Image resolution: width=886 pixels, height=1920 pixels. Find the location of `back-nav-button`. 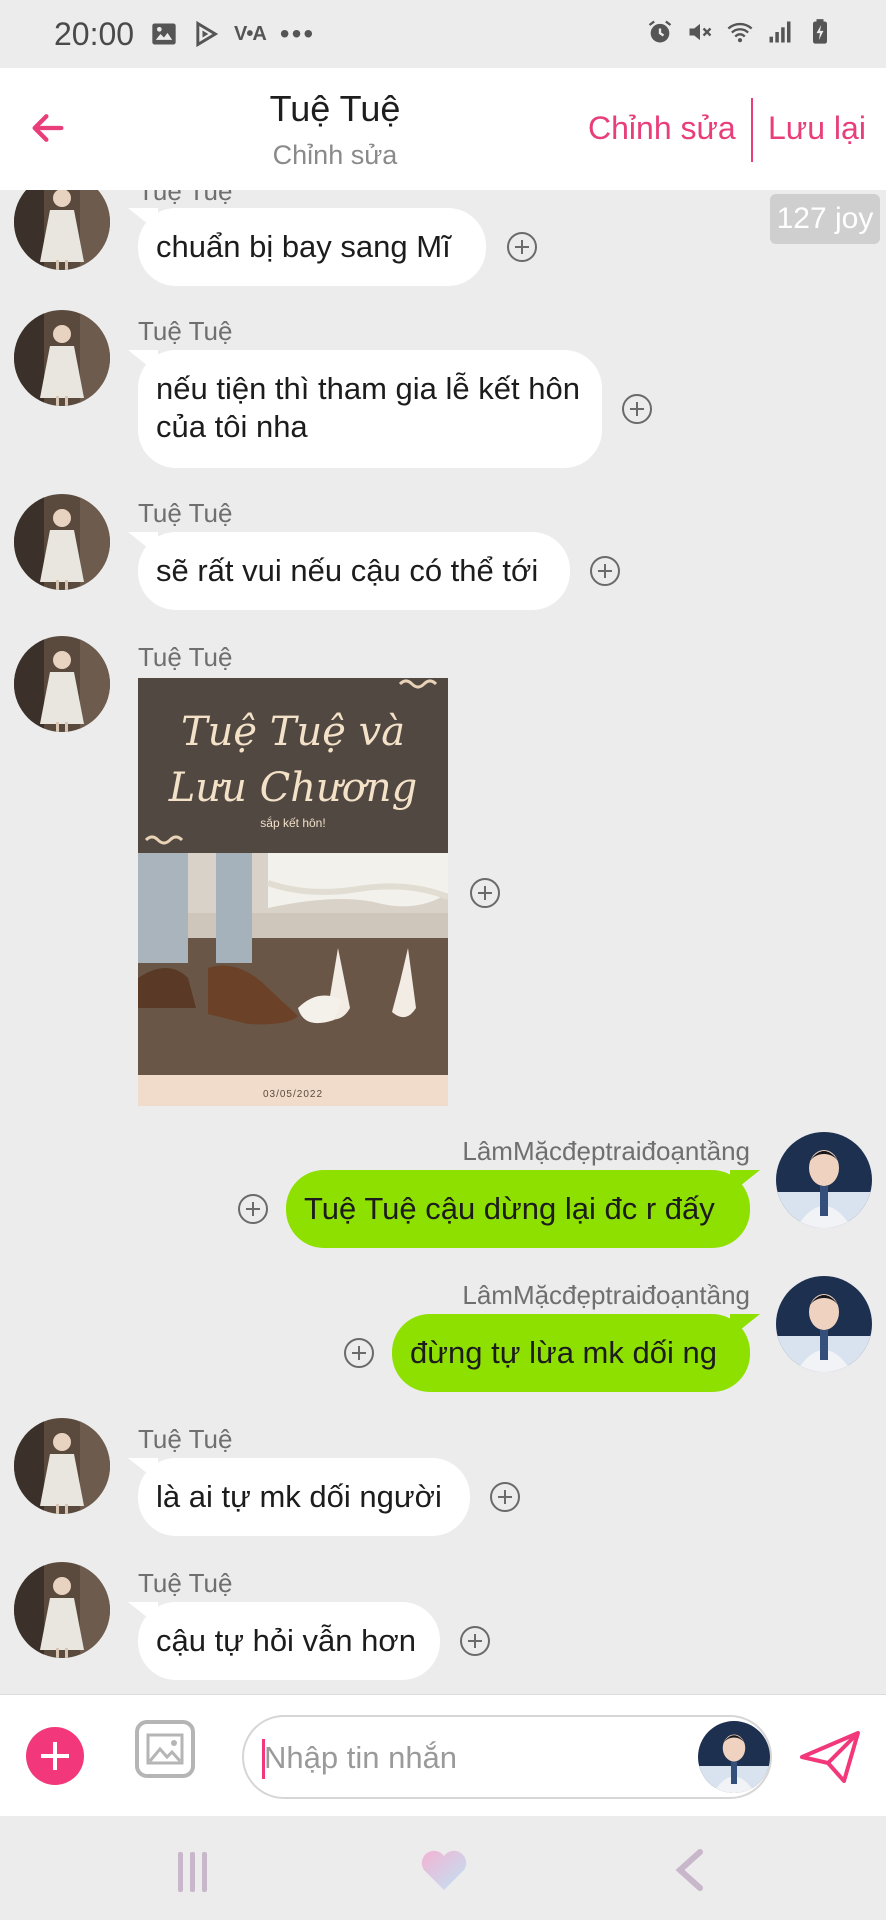

back-nav-button is located at coordinates (689, 1870).